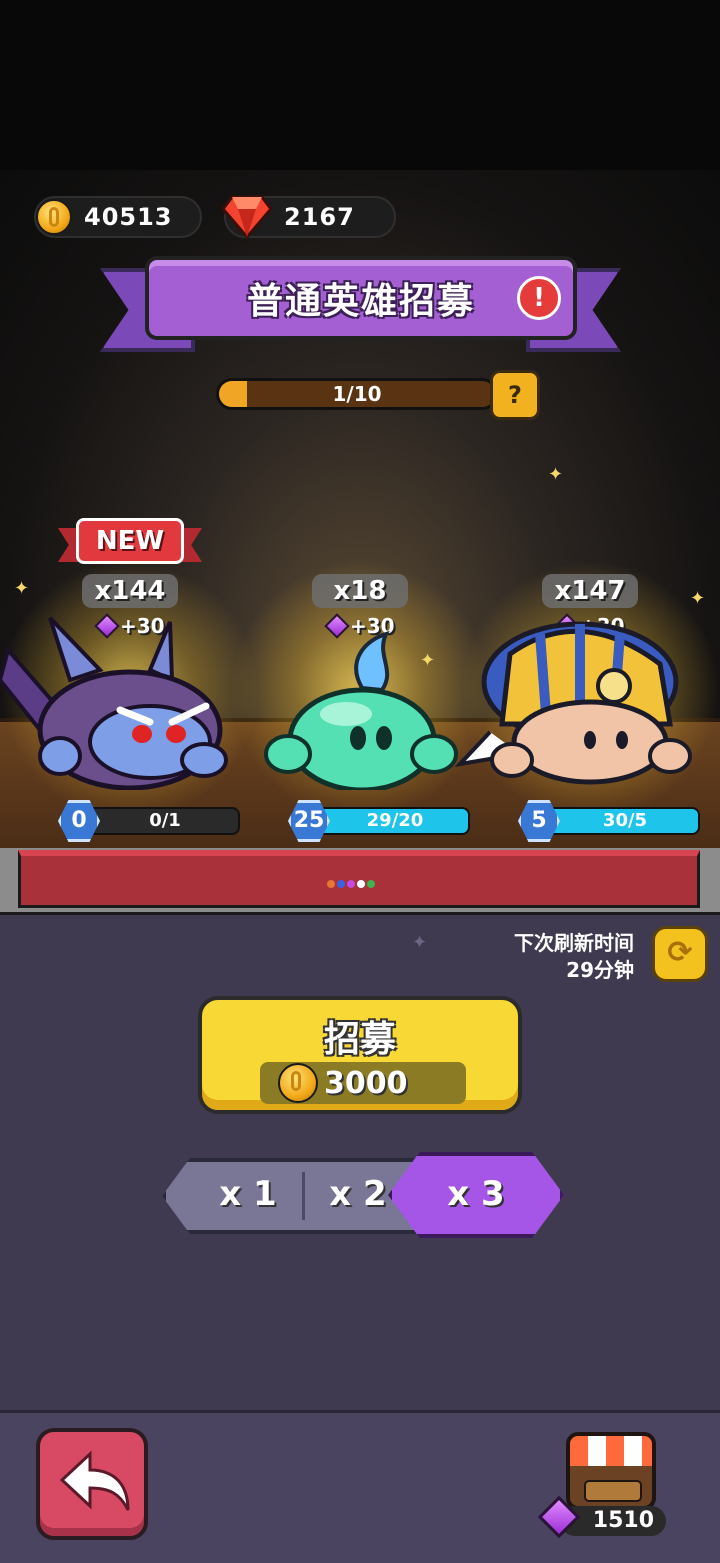 Image resolution: width=720 pixels, height=1563 pixels. I want to click on refresh-icon: ⟳, so click(680, 952).